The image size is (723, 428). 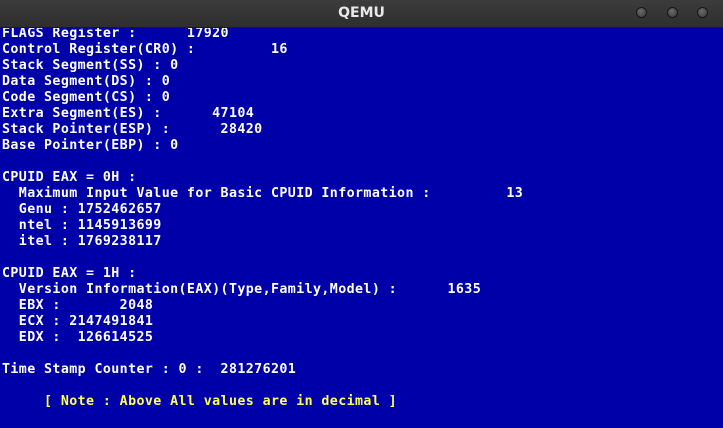 What do you see at coordinates (641, 12) in the screenshot?
I see `minimize-button` at bounding box center [641, 12].